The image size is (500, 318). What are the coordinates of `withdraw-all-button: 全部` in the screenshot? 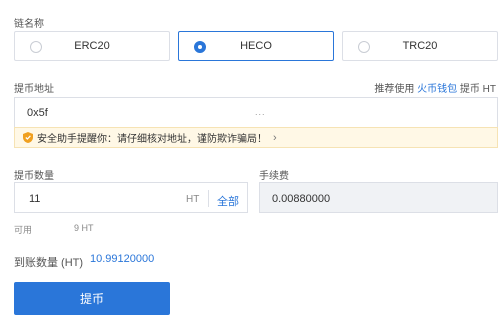 It's located at (228, 201).